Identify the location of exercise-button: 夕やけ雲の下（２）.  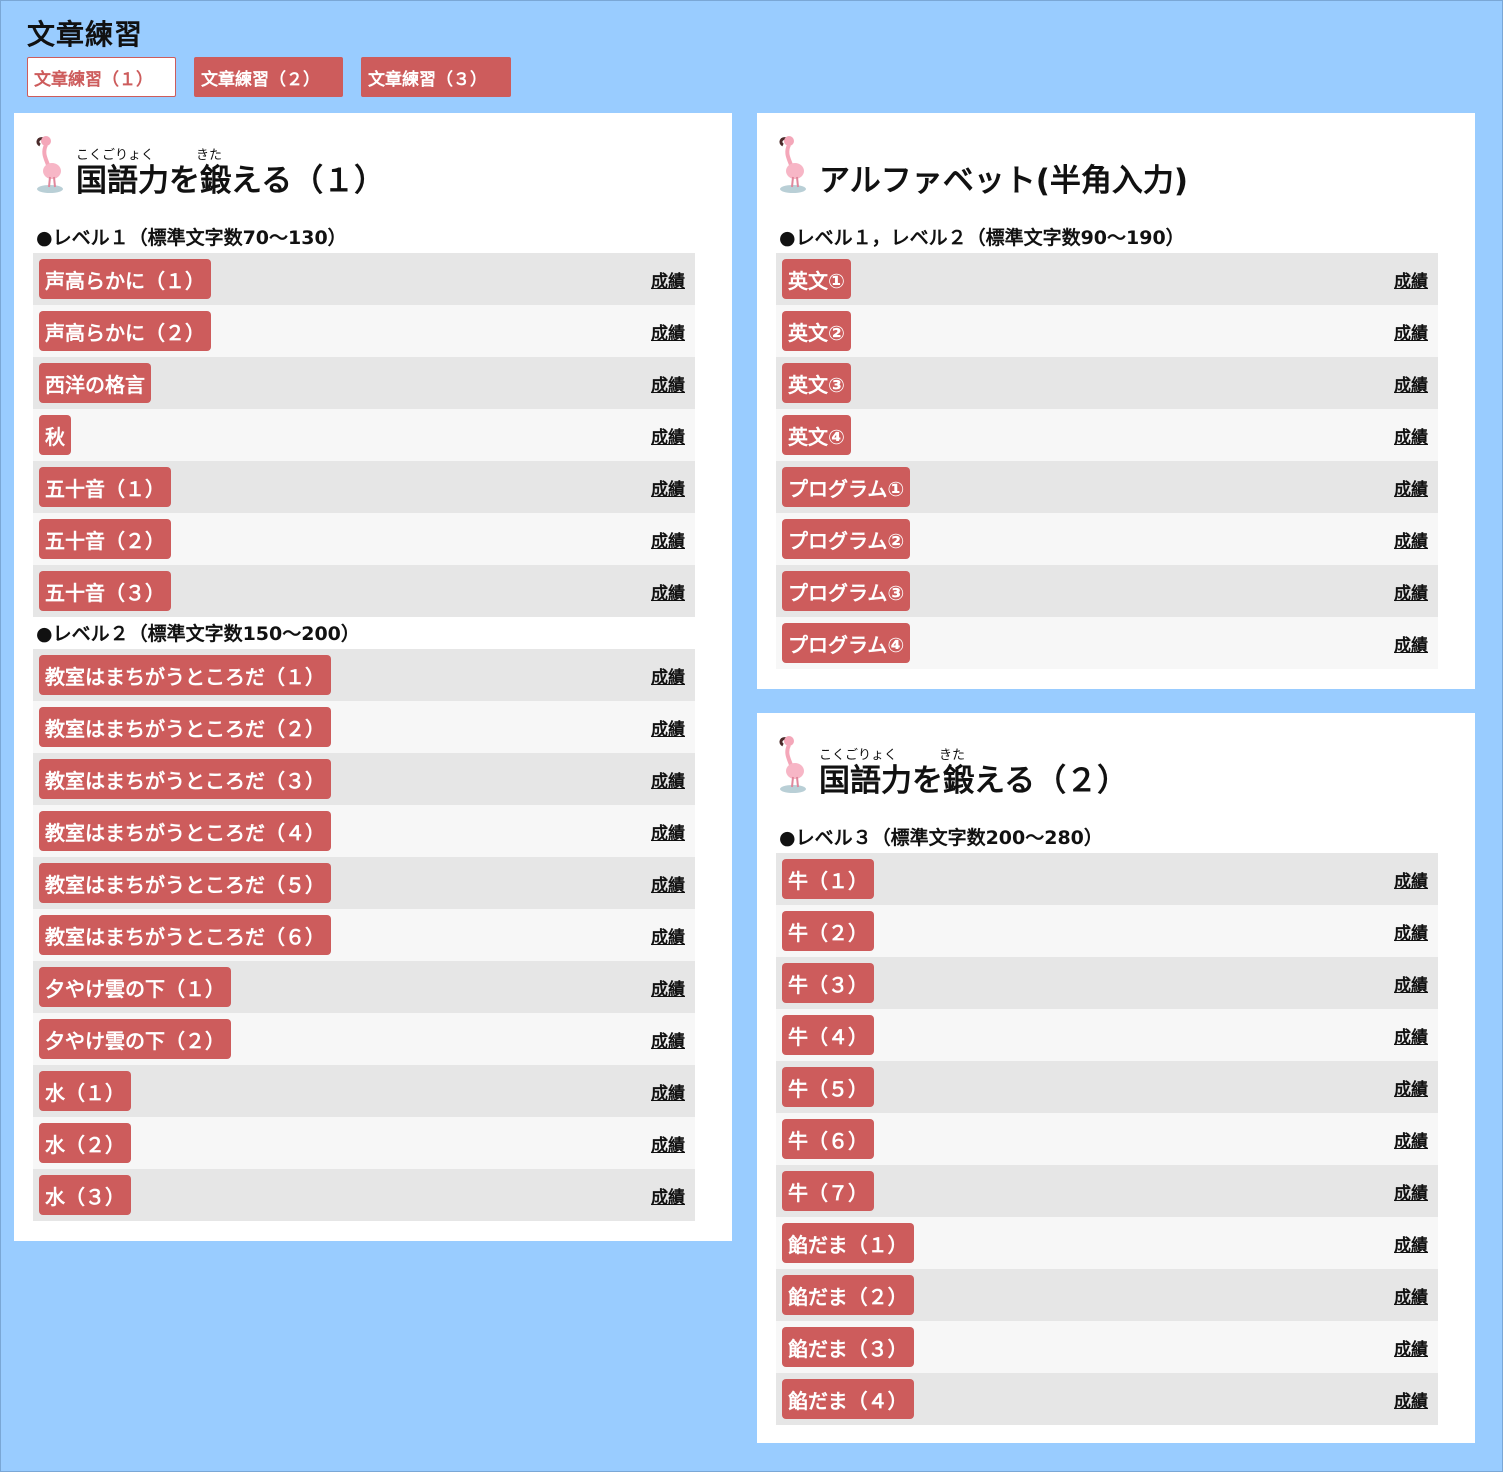
(135, 1039).